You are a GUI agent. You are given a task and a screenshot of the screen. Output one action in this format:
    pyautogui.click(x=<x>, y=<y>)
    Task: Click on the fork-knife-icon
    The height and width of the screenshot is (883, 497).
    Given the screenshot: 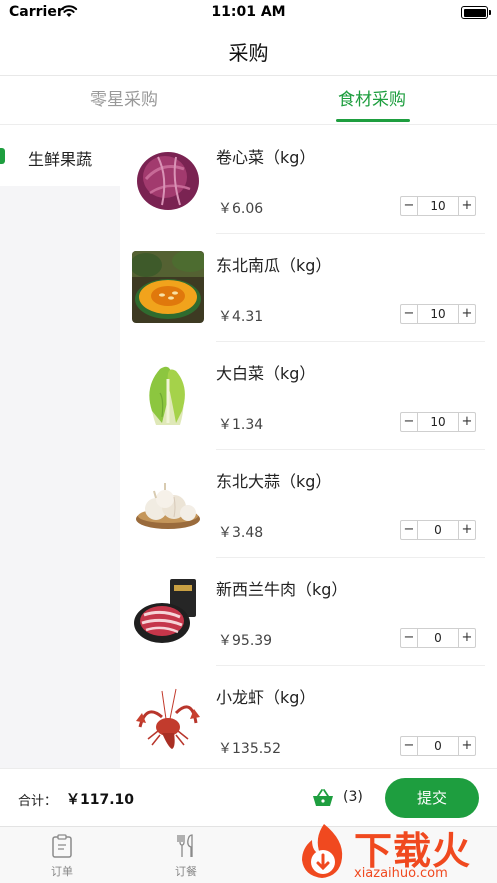 What is the action you would take?
    pyautogui.click(x=185, y=845)
    